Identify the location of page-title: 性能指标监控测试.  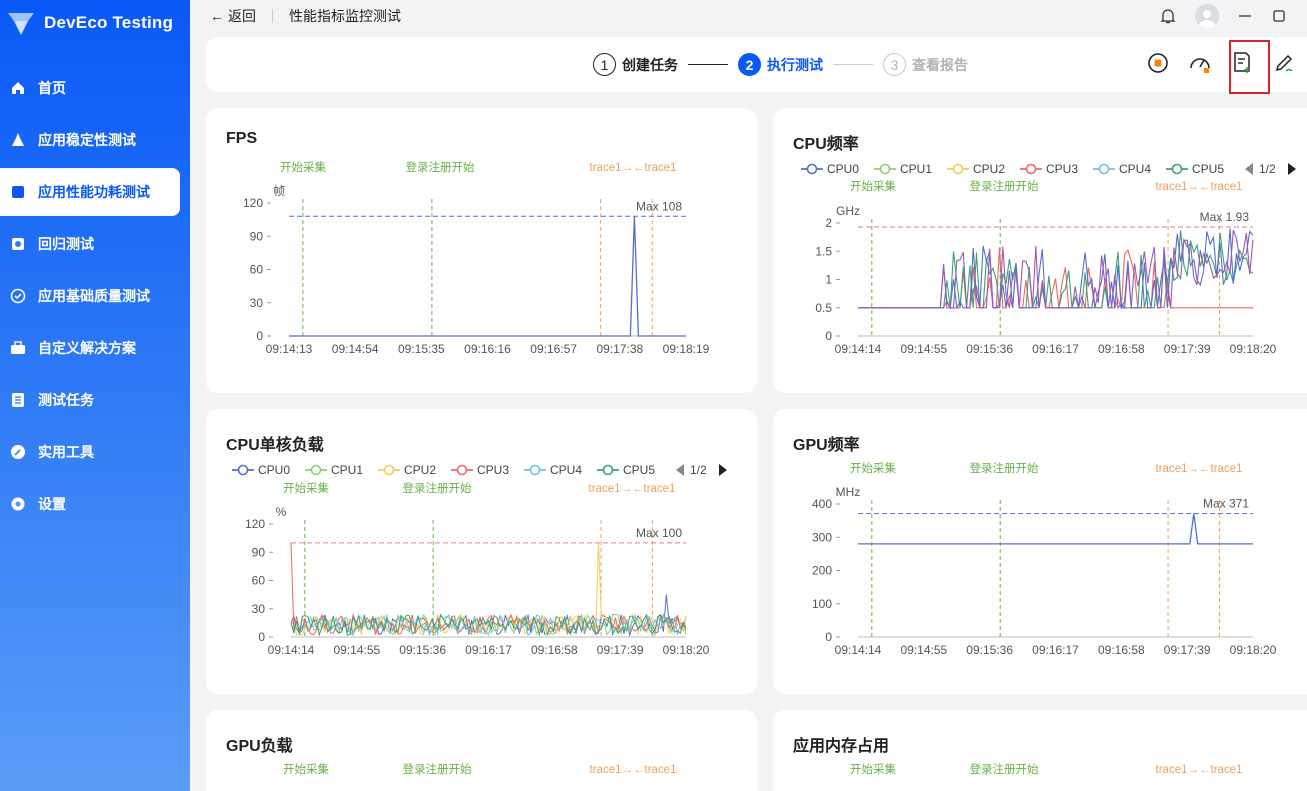
(345, 16).